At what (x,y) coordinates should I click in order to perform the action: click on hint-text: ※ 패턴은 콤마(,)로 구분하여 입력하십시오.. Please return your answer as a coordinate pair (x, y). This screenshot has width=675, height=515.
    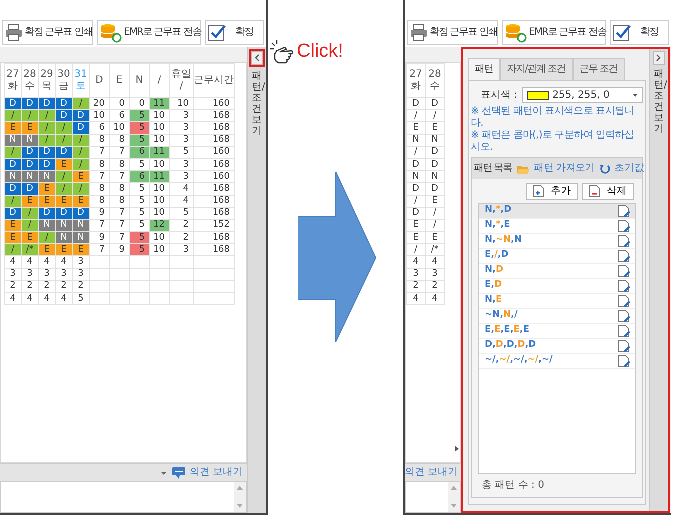
    Looking at the image, I should click on (553, 142).